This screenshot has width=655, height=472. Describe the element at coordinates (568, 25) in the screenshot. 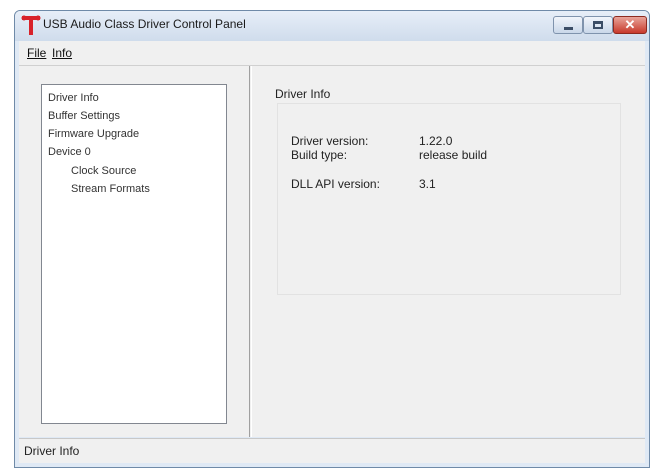

I see `minimize-button` at that location.